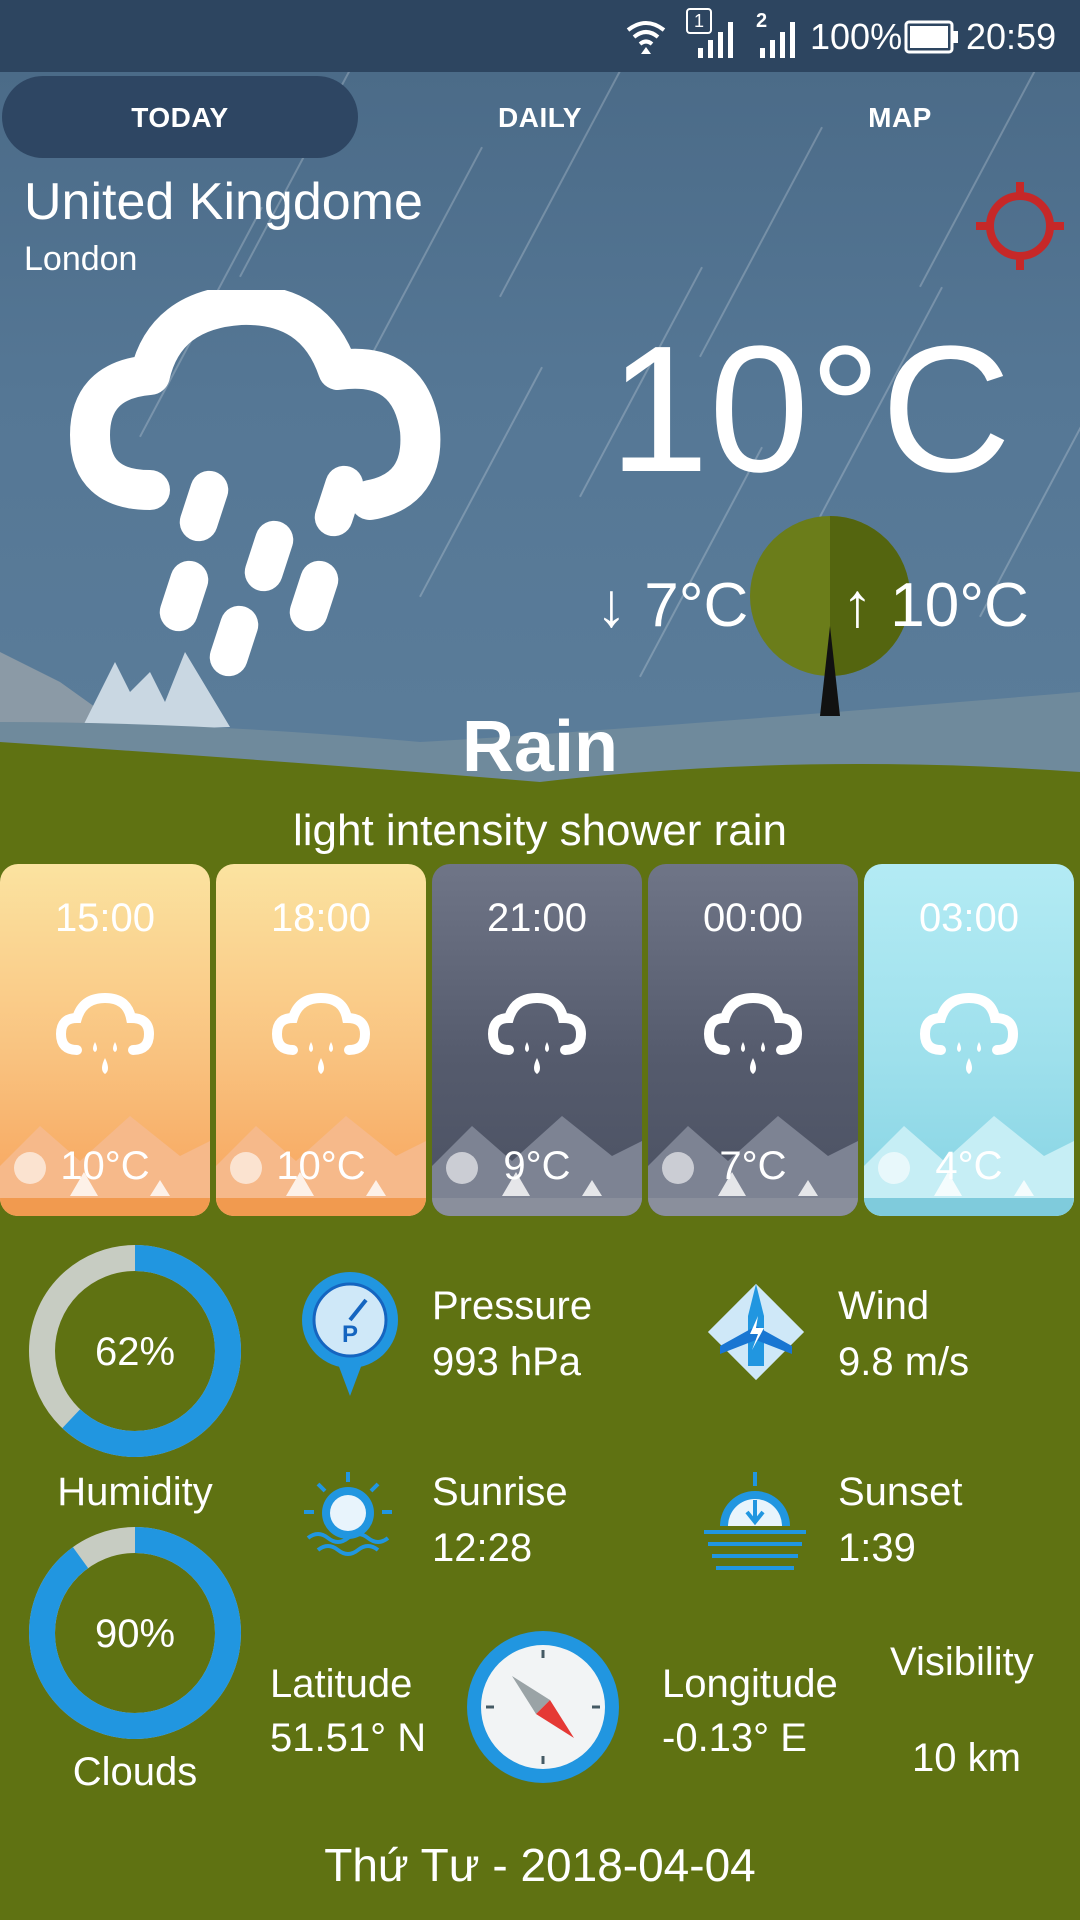  What do you see at coordinates (135, 1634) in the screenshot?
I see `clouds-value: 90%` at bounding box center [135, 1634].